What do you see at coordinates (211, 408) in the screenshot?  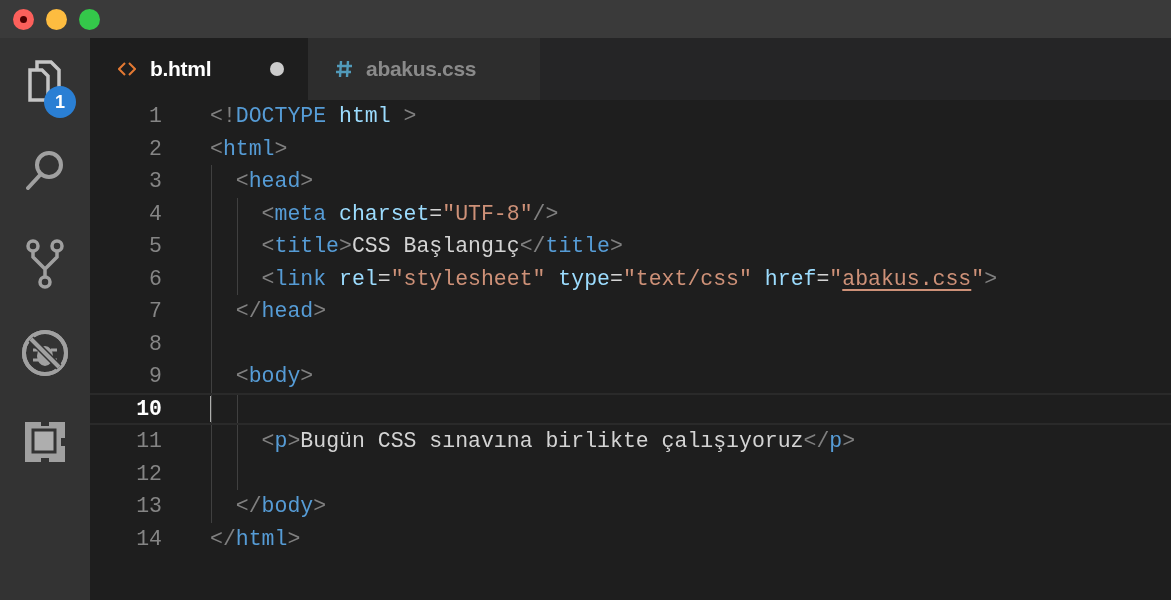 I see `text-cursor` at bounding box center [211, 408].